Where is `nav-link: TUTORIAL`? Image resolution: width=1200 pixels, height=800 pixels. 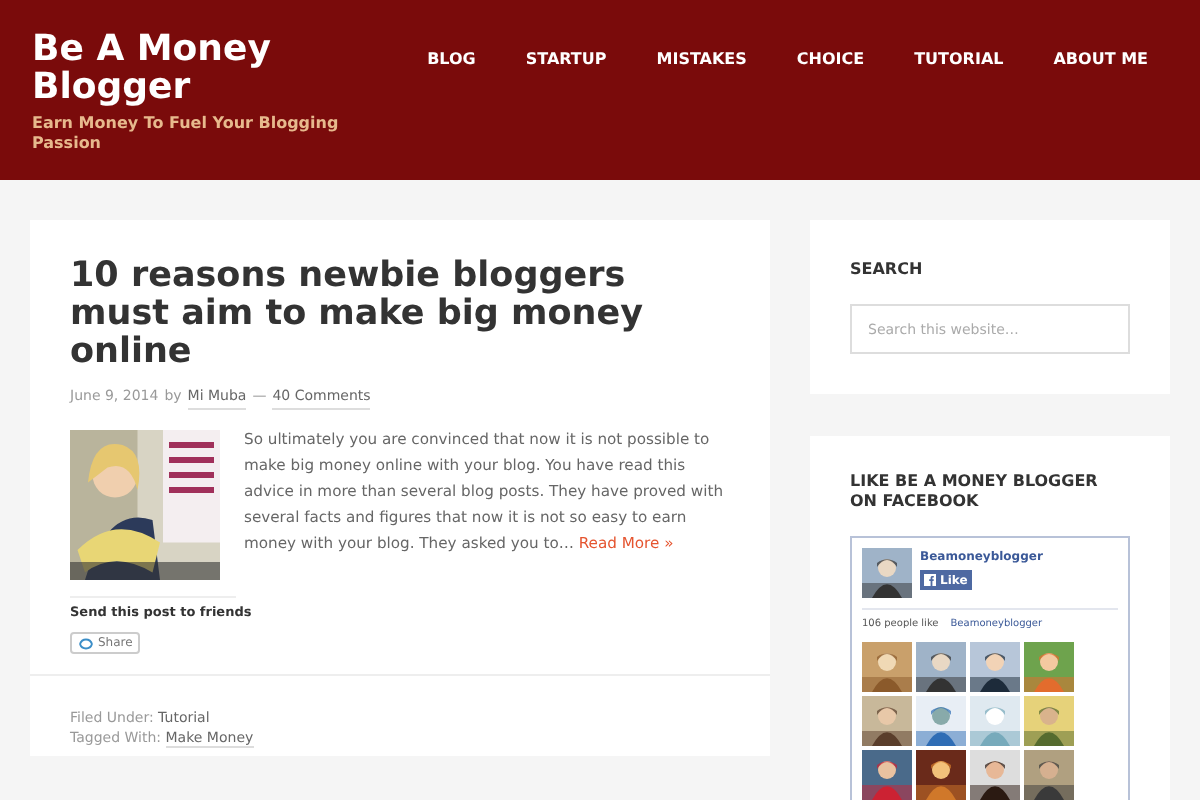 nav-link: TUTORIAL is located at coordinates (959, 59).